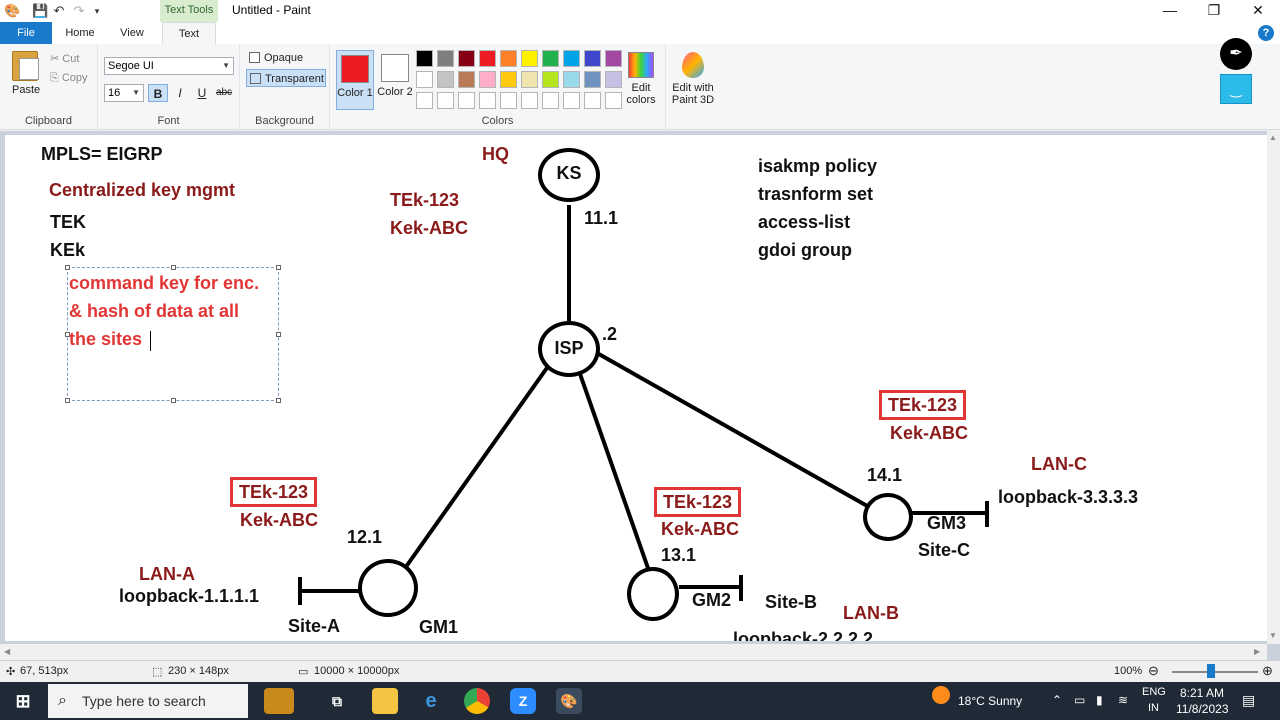  What do you see at coordinates (1267, 671) in the screenshot?
I see `zoom-in-icon: ⊕` at bounding box center [1267, 671].